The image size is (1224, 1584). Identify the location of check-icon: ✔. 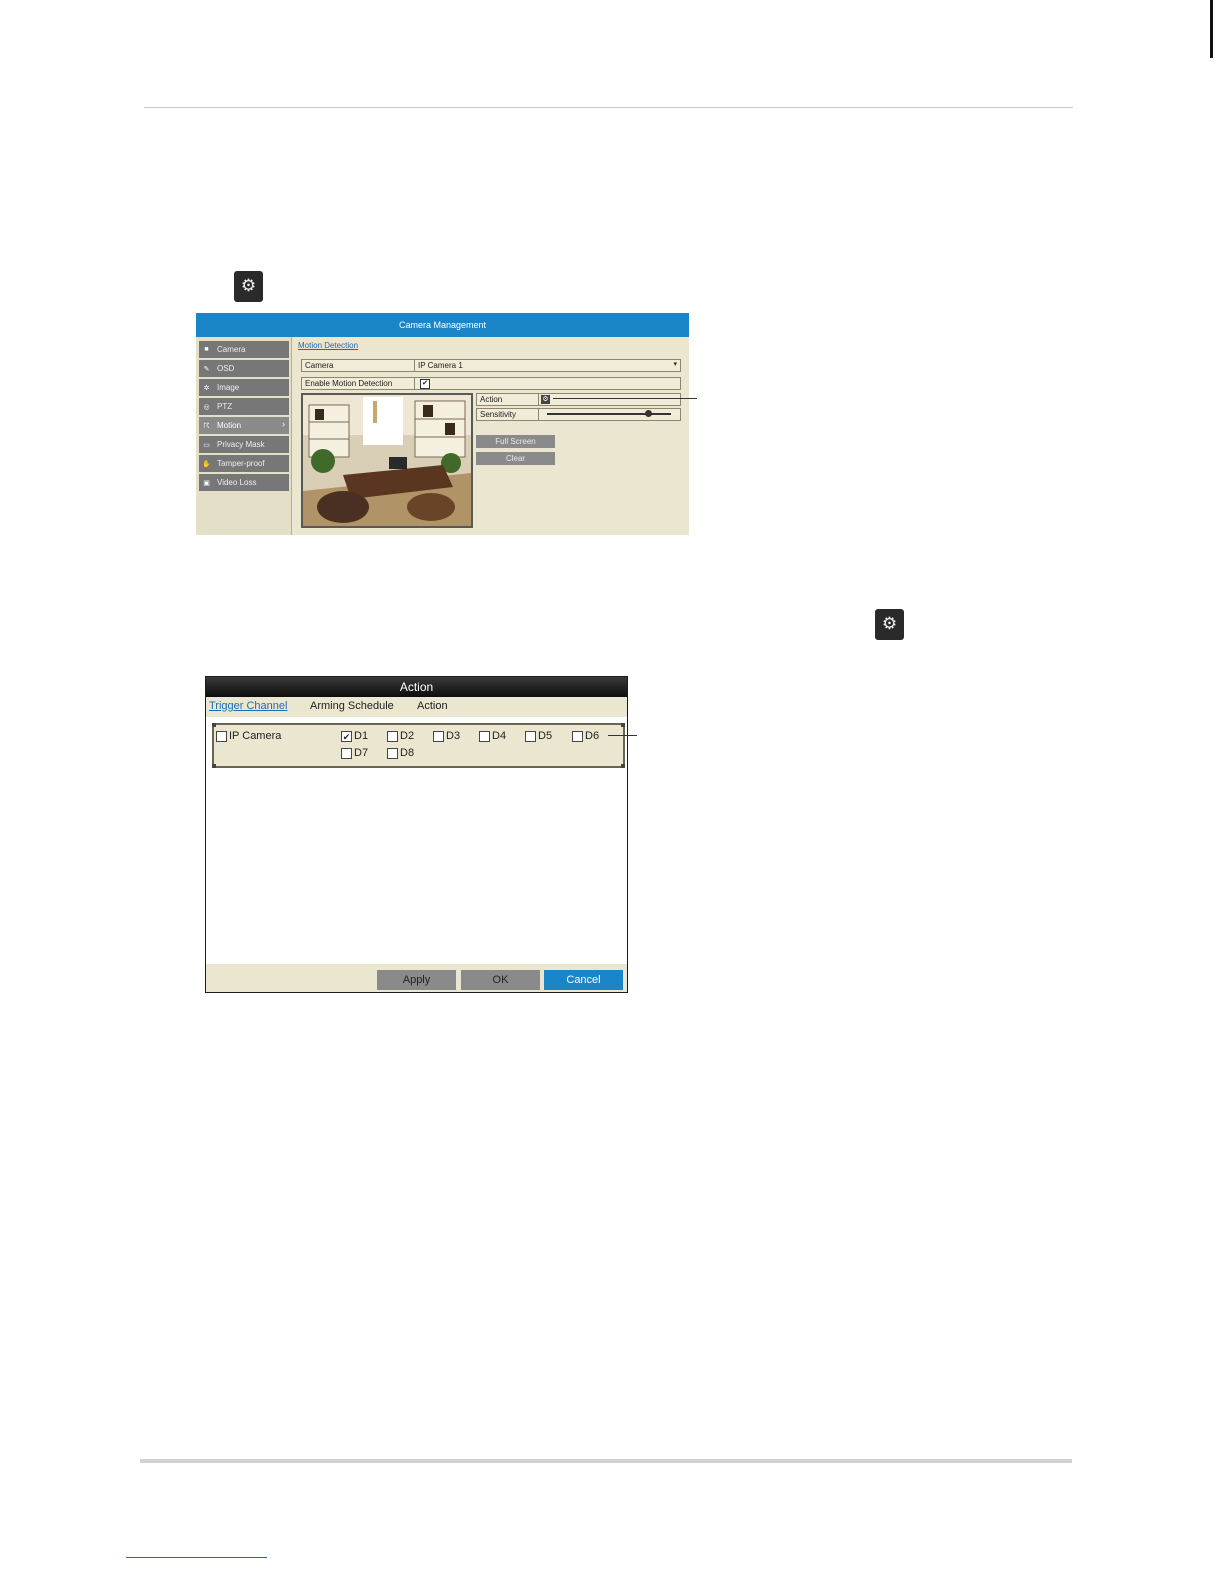
(346, 736).